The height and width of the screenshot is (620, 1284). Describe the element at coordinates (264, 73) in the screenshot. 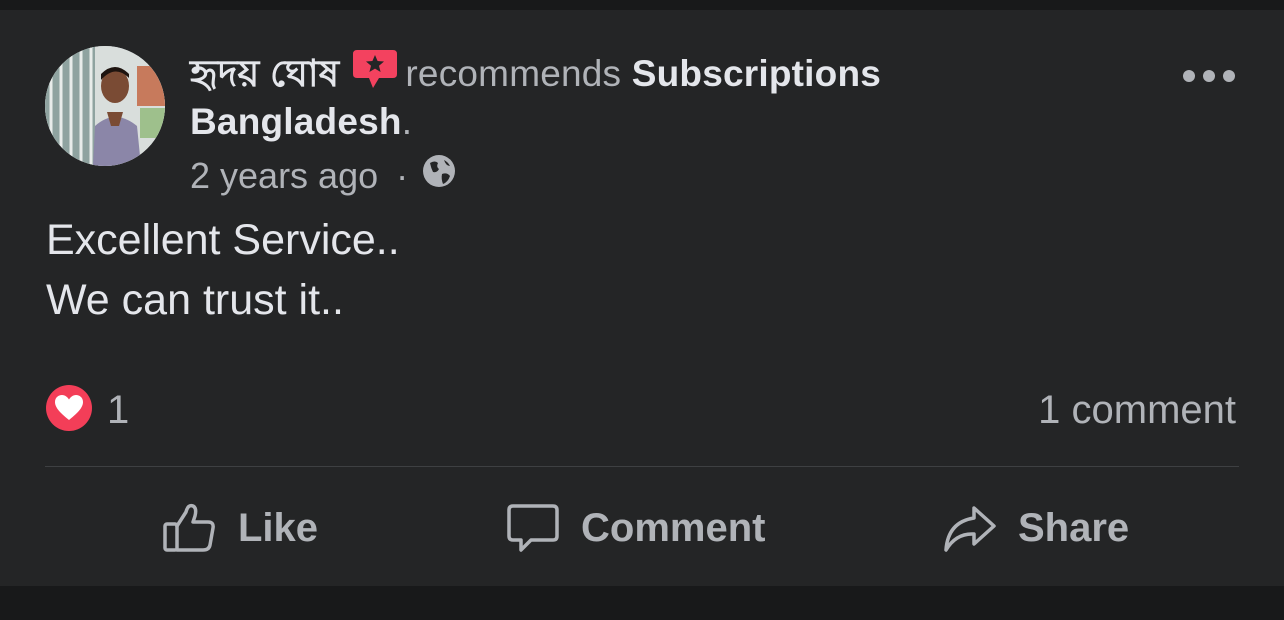

I see `author-name: হৃদয় ঘোষ` at that location.